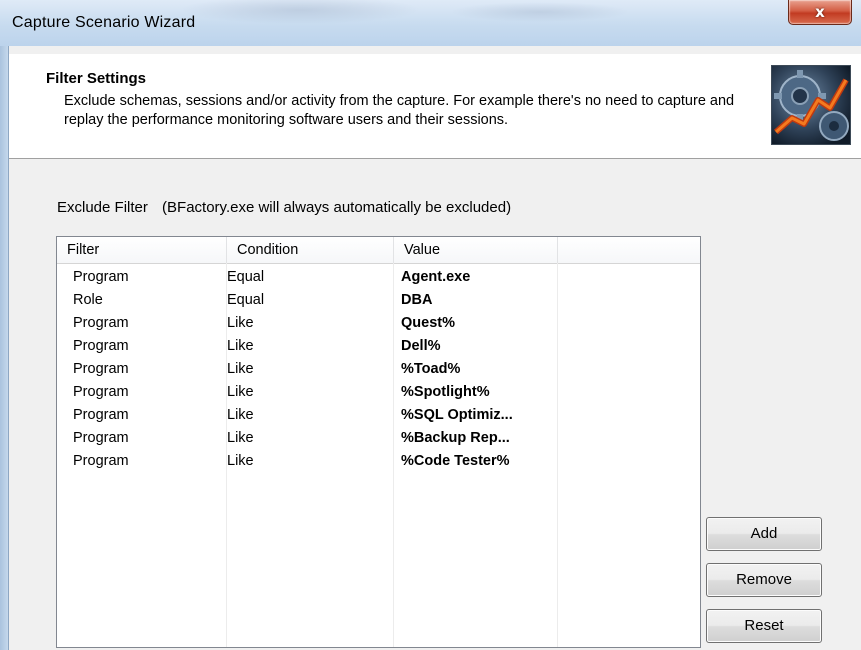 Image resolution: width=861 pixels, height=650 pixels. Describe the element at coordinates (378, 277) in the screenshot. I see `table-row: Program Equal Agent.exe` at that location.